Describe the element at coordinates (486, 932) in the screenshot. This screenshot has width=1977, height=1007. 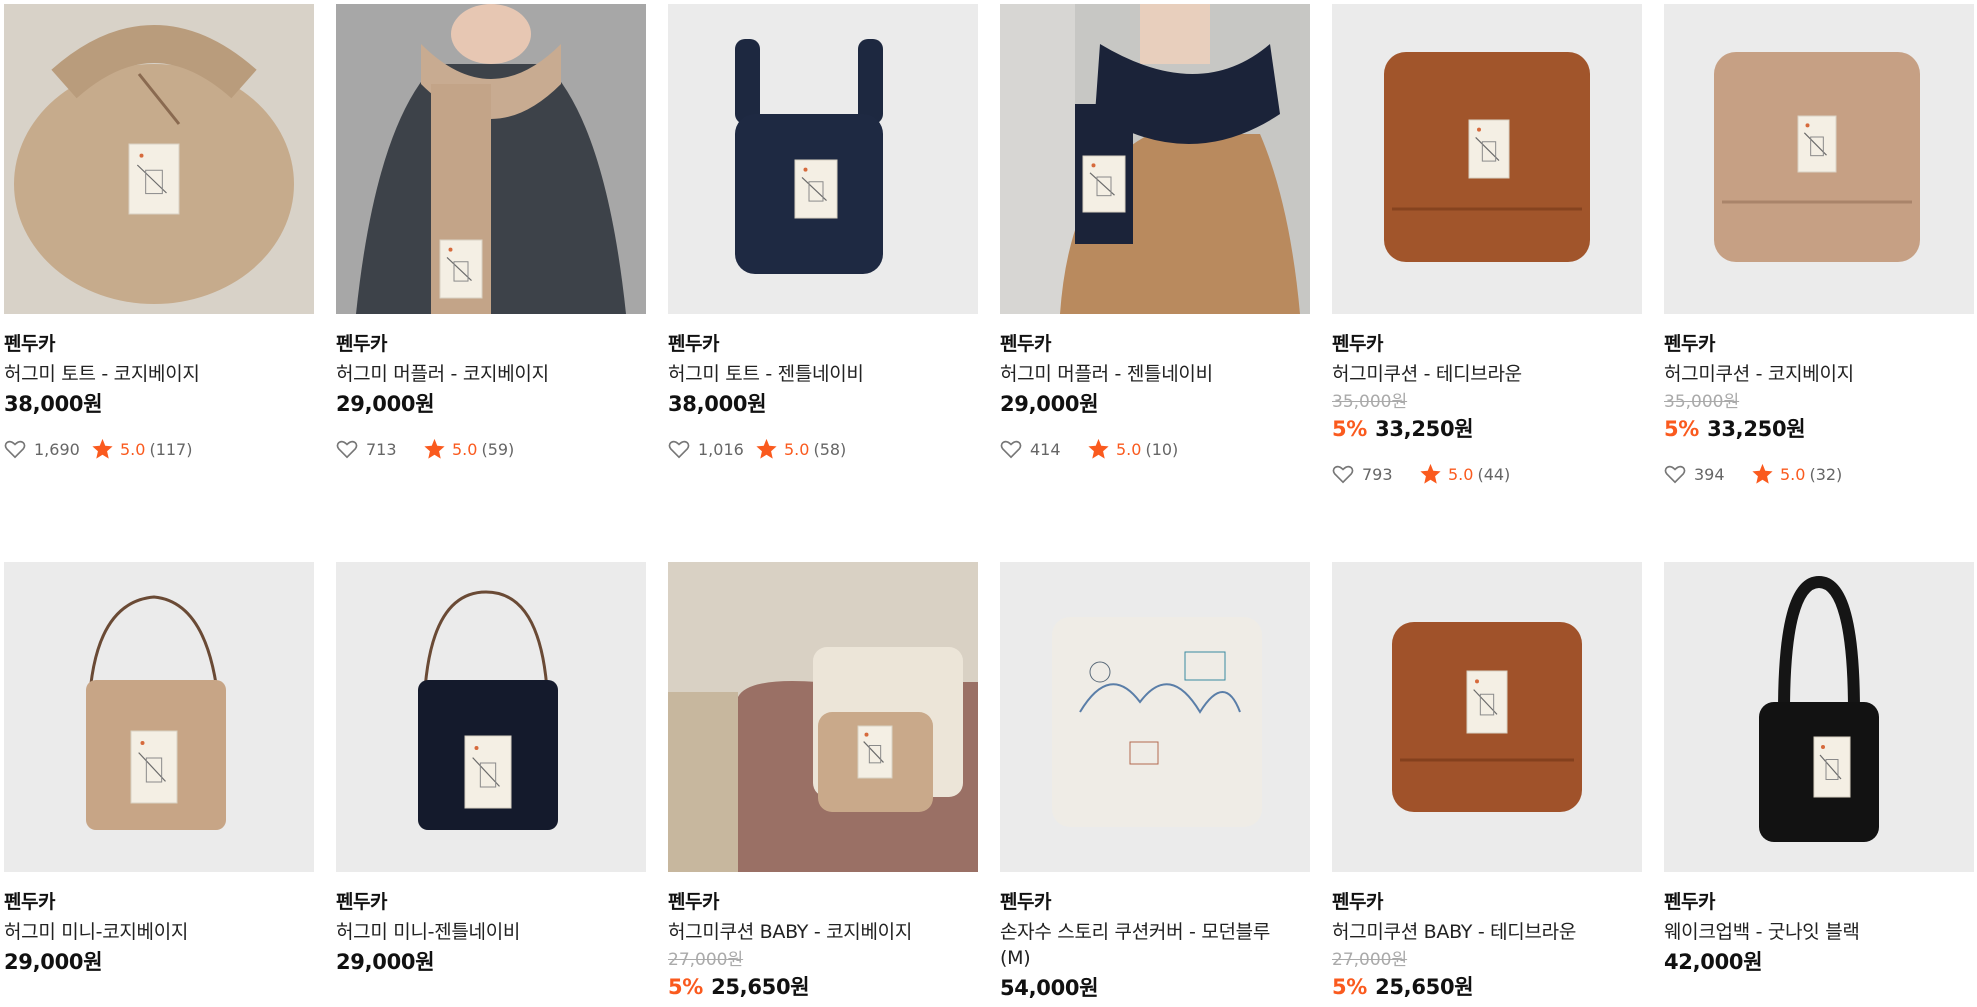
I see `product-name: 허그미 미니-젠틀네이비` at that location.